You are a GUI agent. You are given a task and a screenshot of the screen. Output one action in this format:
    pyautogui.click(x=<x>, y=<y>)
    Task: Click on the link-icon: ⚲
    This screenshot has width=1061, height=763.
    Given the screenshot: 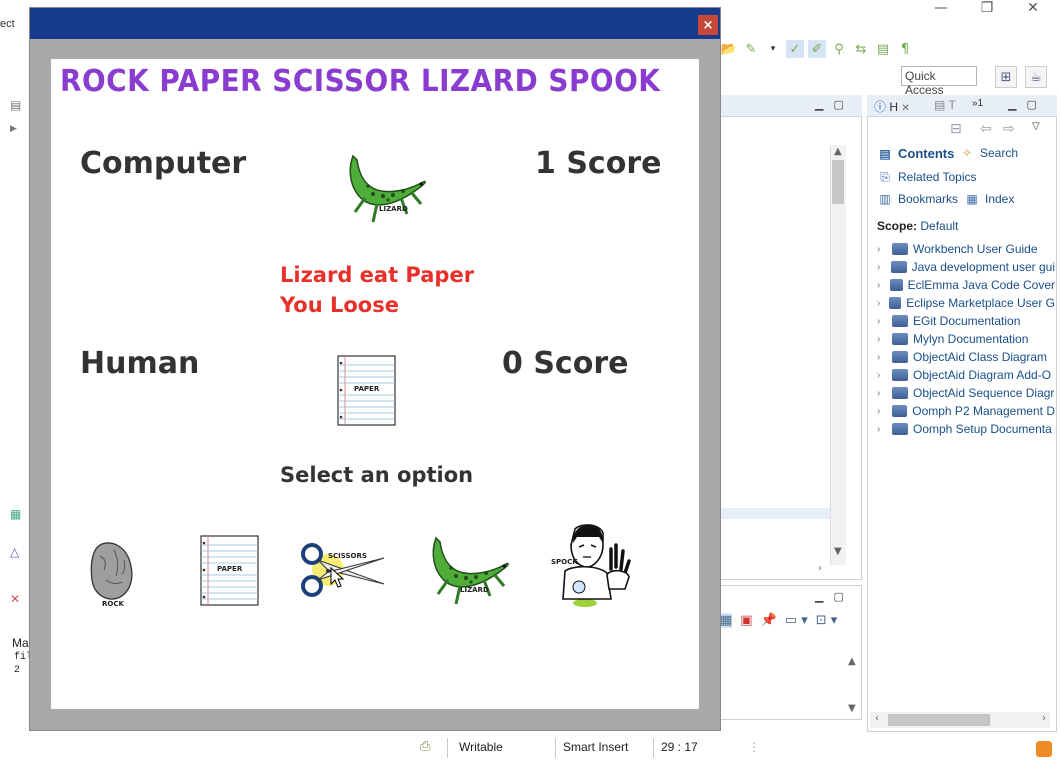 What is the action you would take?
    pyautogui.click(x=839, y=49)
    